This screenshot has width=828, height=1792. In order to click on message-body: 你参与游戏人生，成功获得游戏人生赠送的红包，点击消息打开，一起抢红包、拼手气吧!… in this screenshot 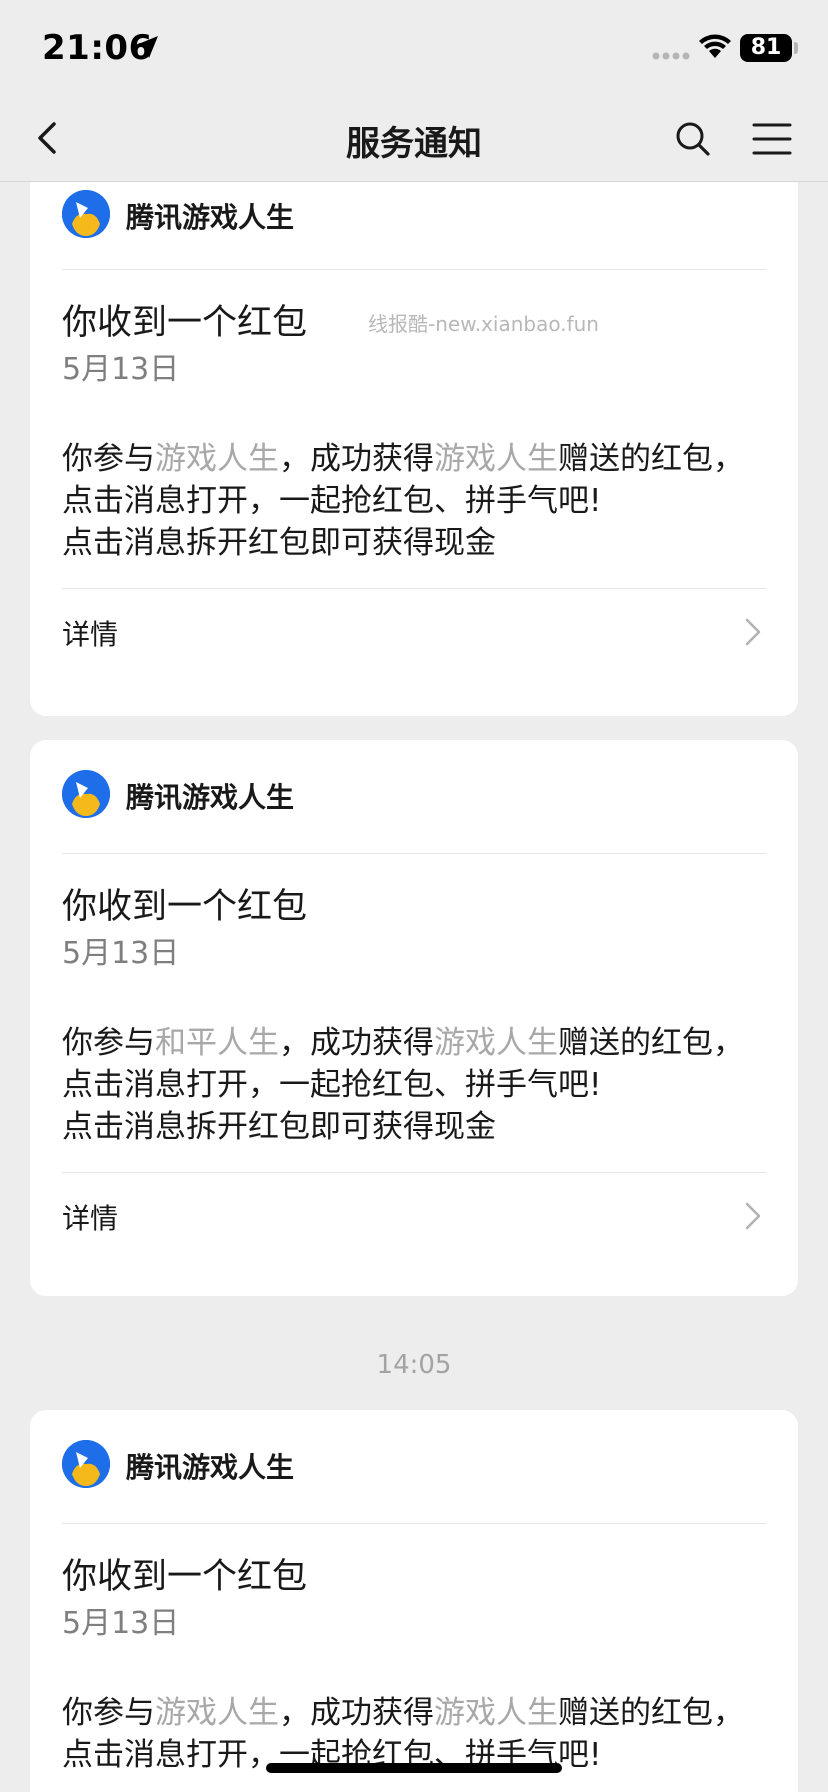, I will do `click(414, 501)`.